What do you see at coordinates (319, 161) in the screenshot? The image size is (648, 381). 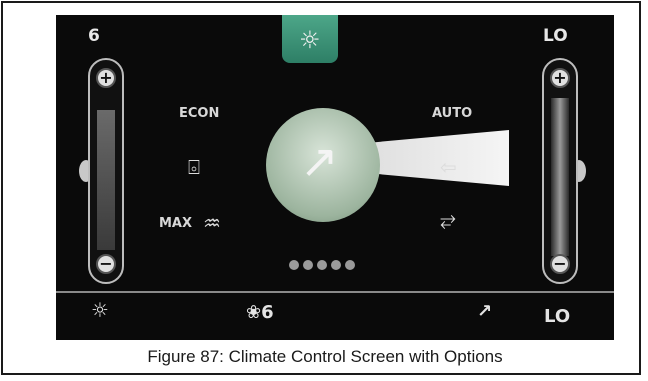 I see `airflow-mode-icon: ↗` at bounding box center [319, 161].